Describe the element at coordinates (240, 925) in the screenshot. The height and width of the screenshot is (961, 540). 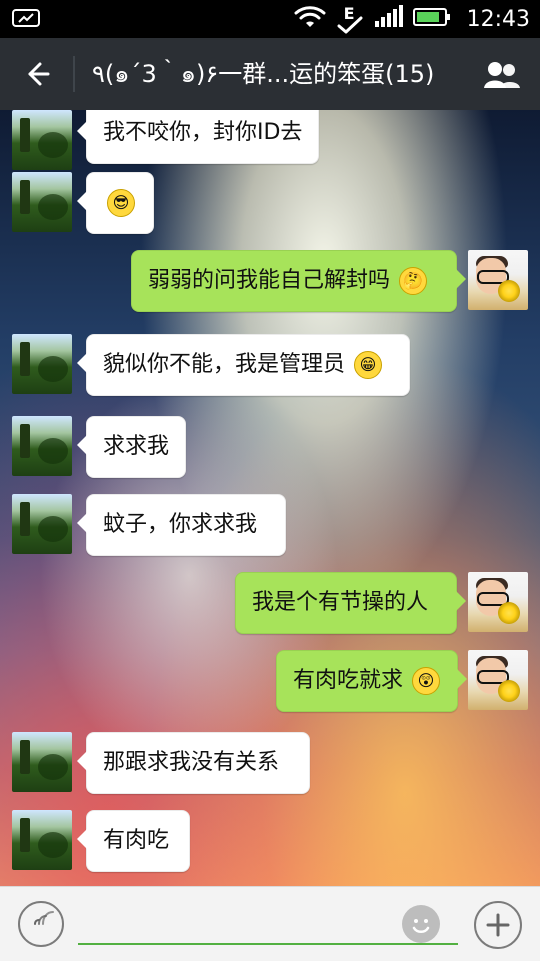
I see `message-input` at that location.